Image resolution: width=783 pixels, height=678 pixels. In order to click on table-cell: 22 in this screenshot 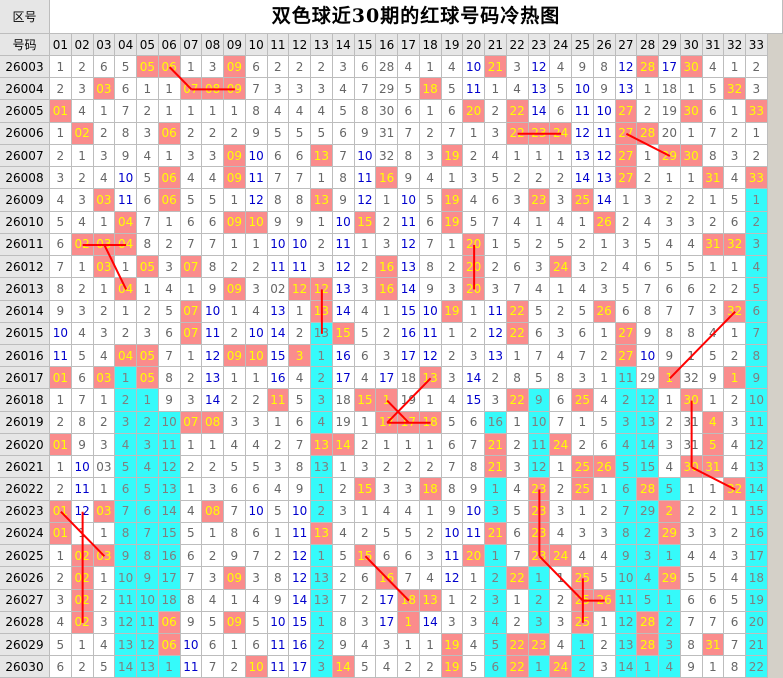, I will do `click(517, 133)`.